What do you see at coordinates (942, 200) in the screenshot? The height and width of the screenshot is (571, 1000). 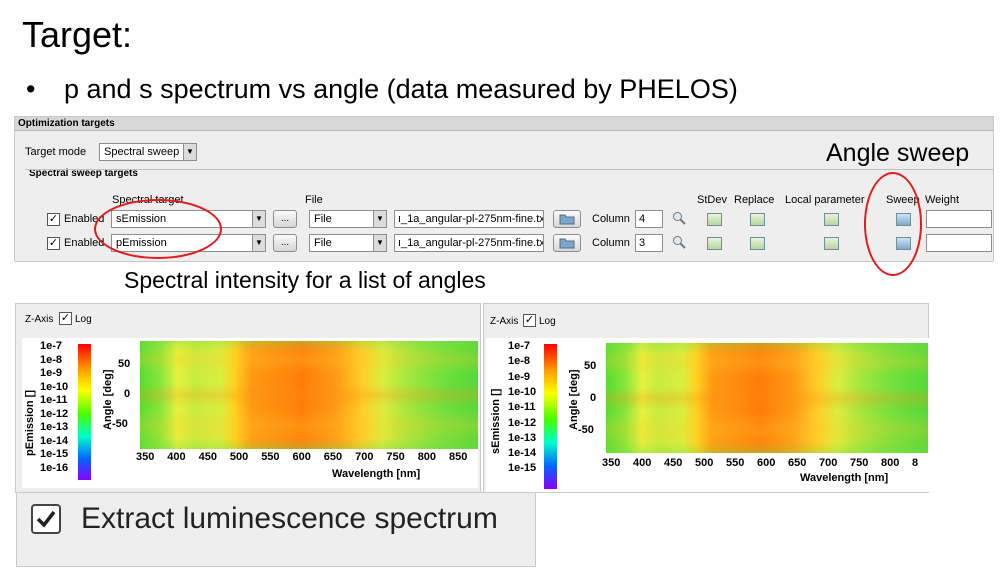 I see `col-weight: Weight` at bounding box center [942, 200].